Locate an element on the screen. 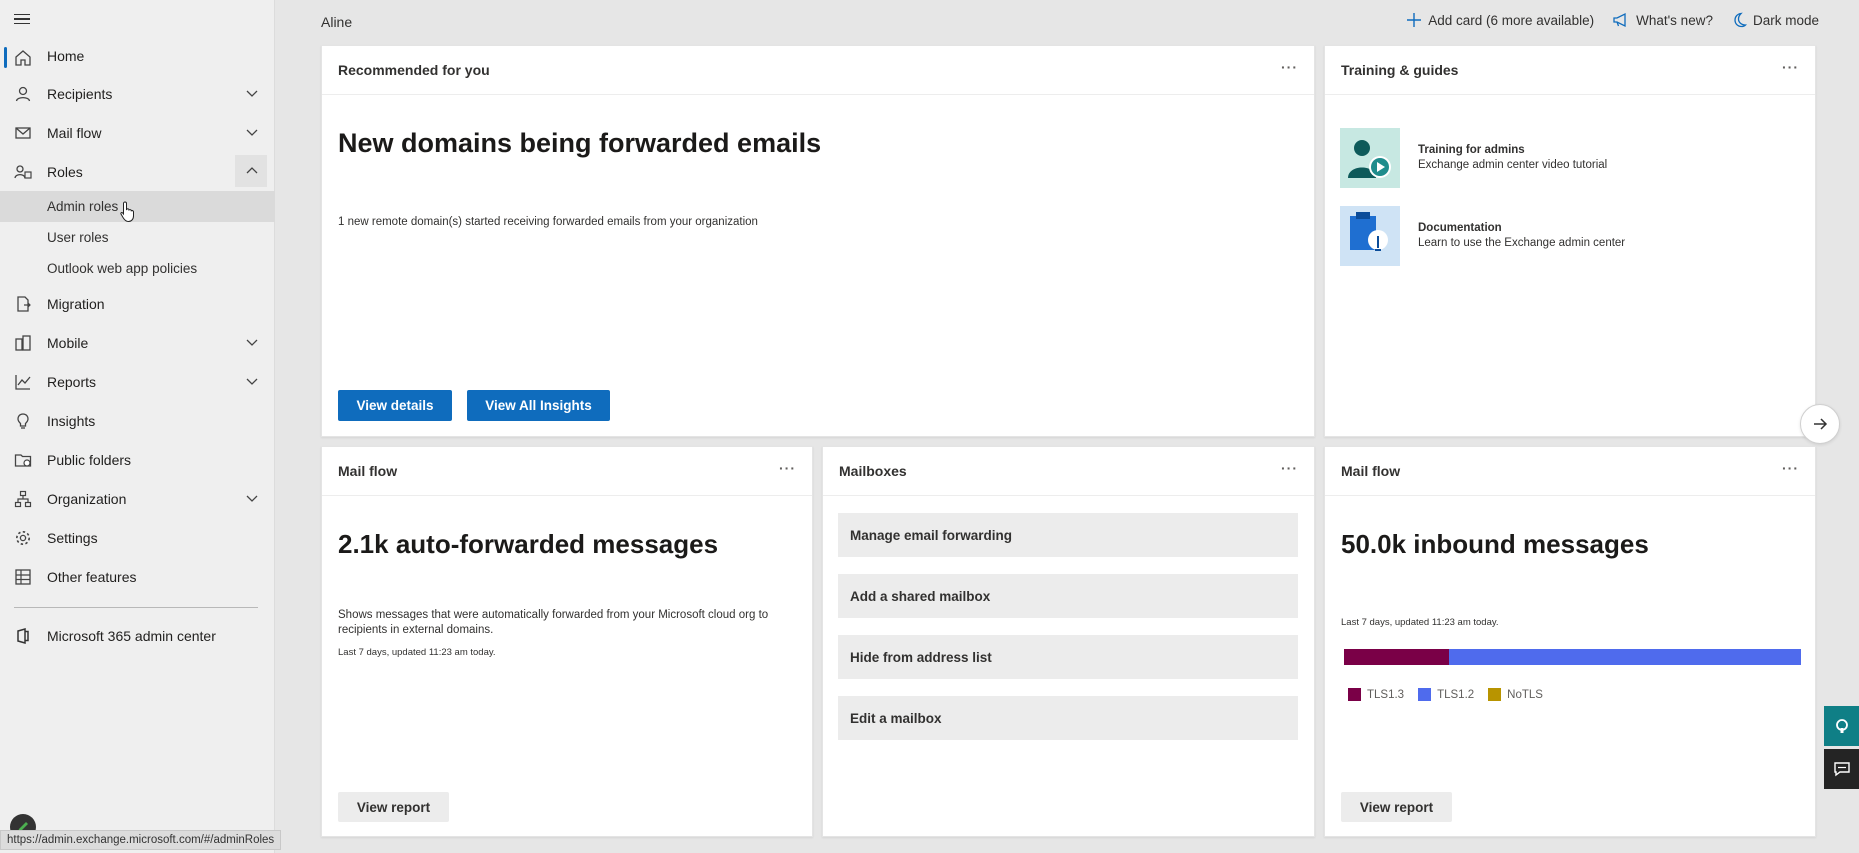 The width and height of the screenshot is (1859, 853). hamburger-menu-icon is located at coordinates (24, 19).